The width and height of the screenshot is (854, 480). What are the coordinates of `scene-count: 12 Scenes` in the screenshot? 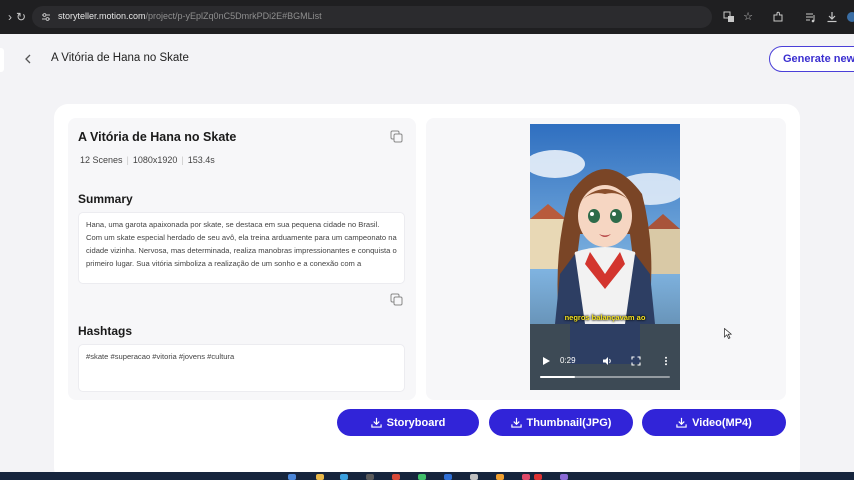 It's located at (101, 160).